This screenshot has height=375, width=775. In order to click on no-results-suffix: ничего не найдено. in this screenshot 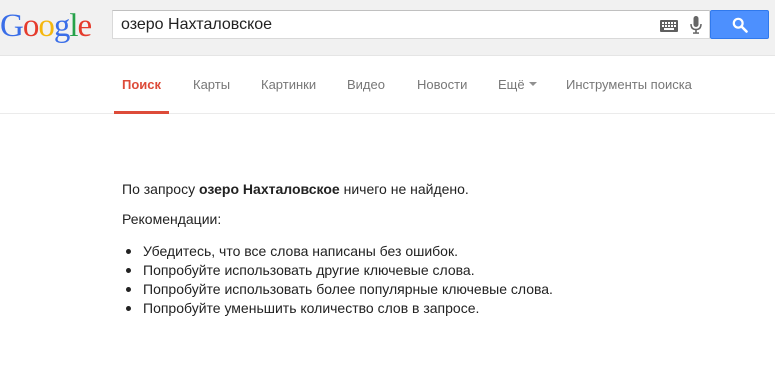, I will do `click(404, 189)`.